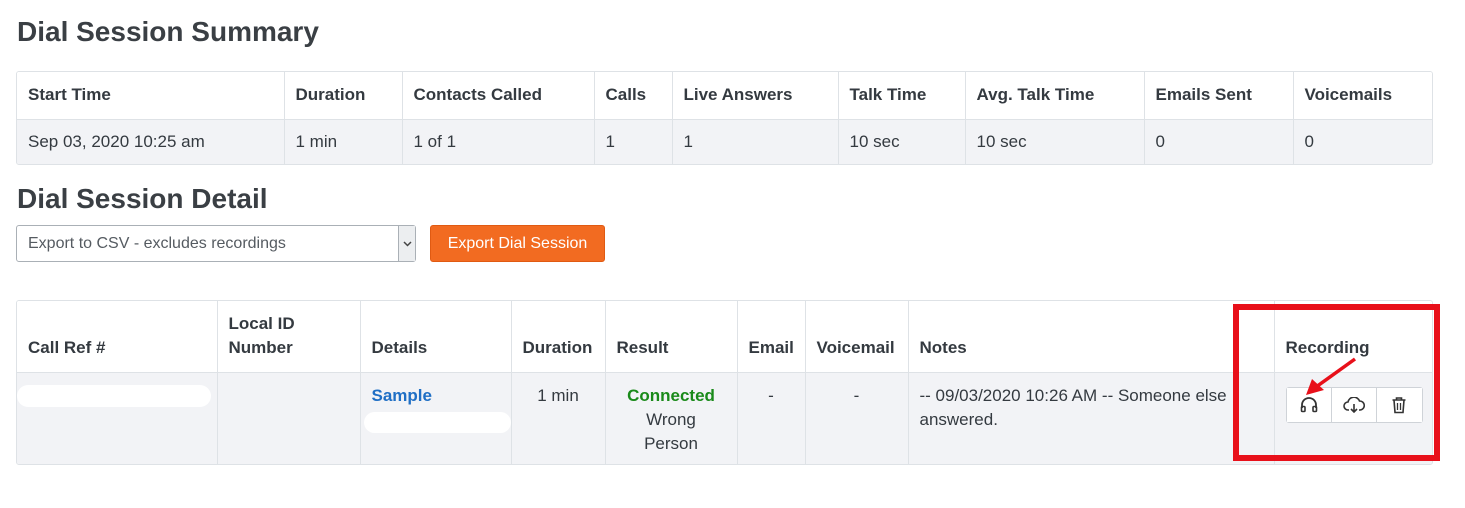  I want to click on export-format-select: Export to CSV - excludes recordings, so click(216, 243).